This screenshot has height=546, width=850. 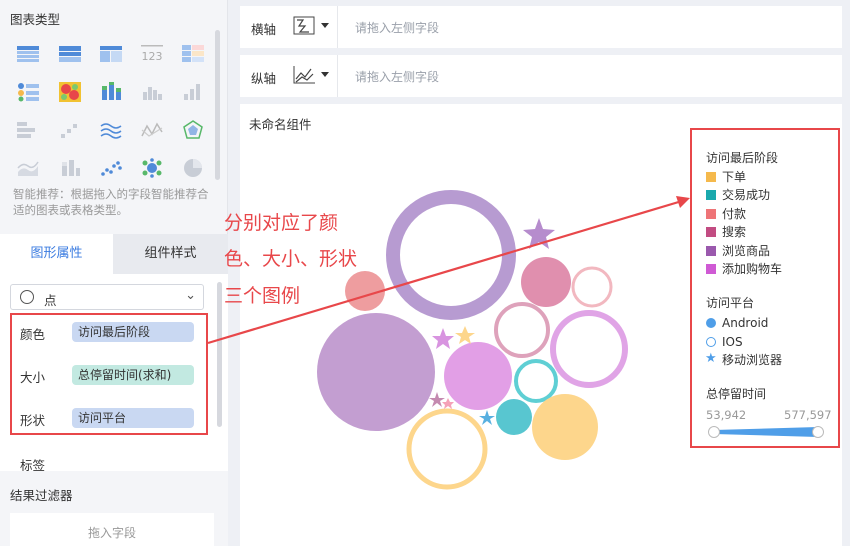 What do you see at coordinates (152, 168) in the screenshot?
I see `bubble-icon` at bounding box center [152, 168].